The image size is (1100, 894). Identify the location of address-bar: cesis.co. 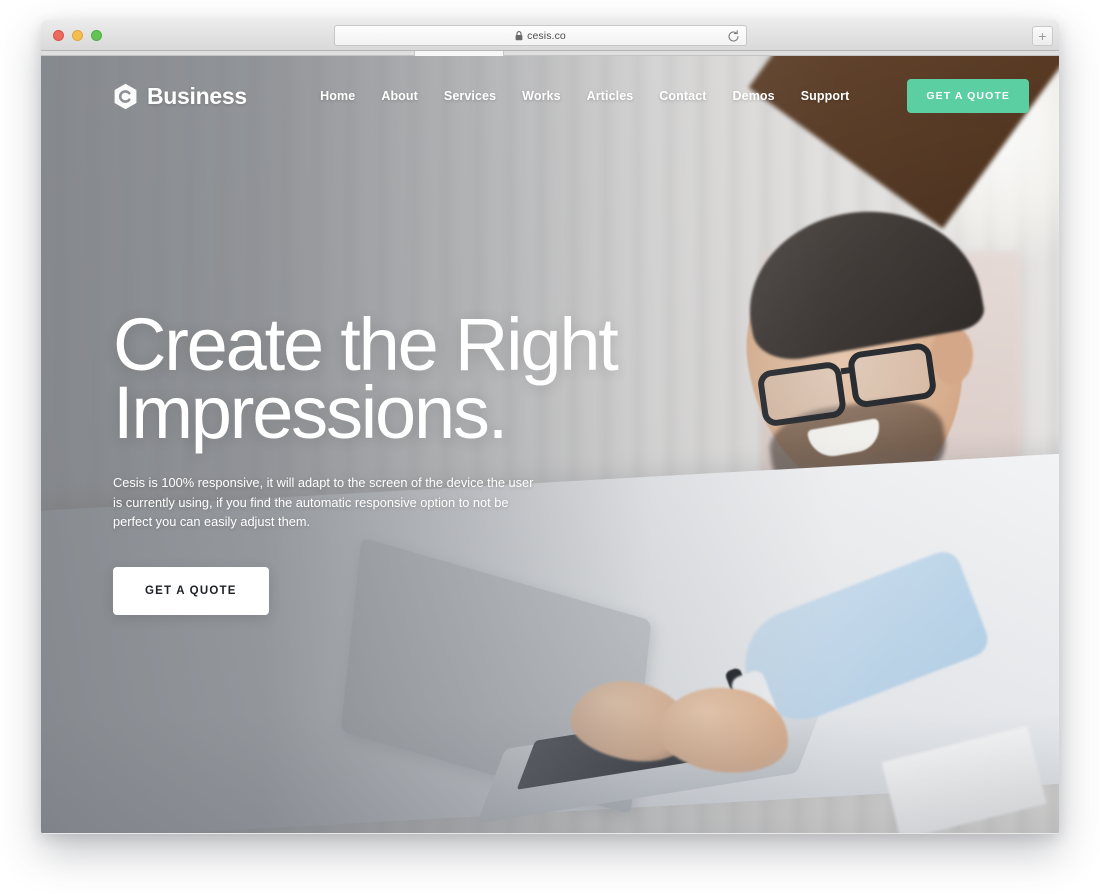
(540, 35).